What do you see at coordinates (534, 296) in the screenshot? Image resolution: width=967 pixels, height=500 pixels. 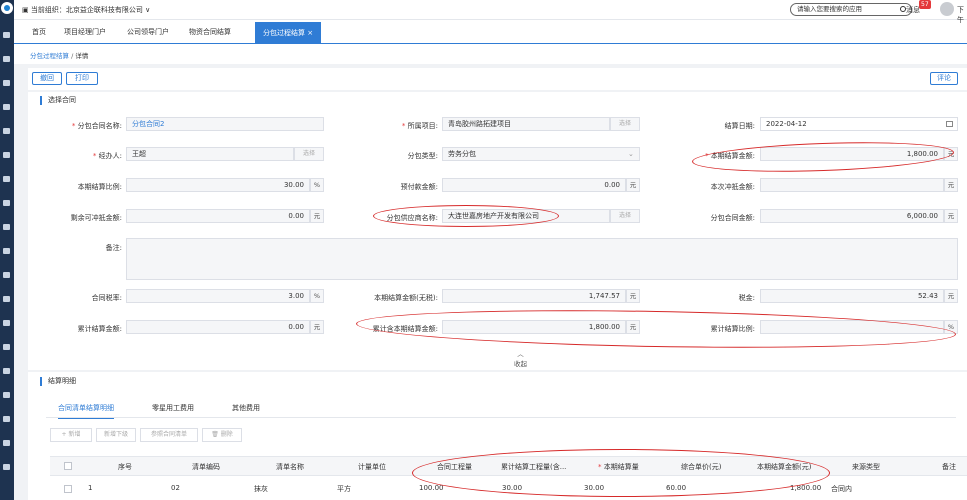 I see `period-notax-field: 1,747.57` at bounding box center [534, 296].